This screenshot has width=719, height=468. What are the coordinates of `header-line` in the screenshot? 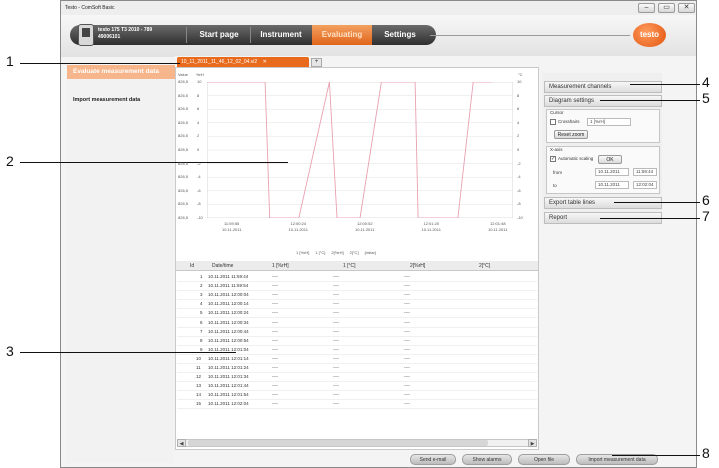 It's located at (530, 35).